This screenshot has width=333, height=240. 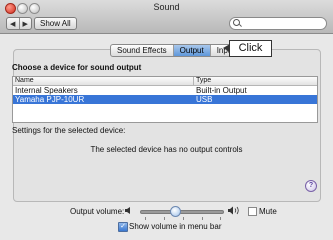 I want to click on device-type-cell: USB, so click(x=204, y=99).